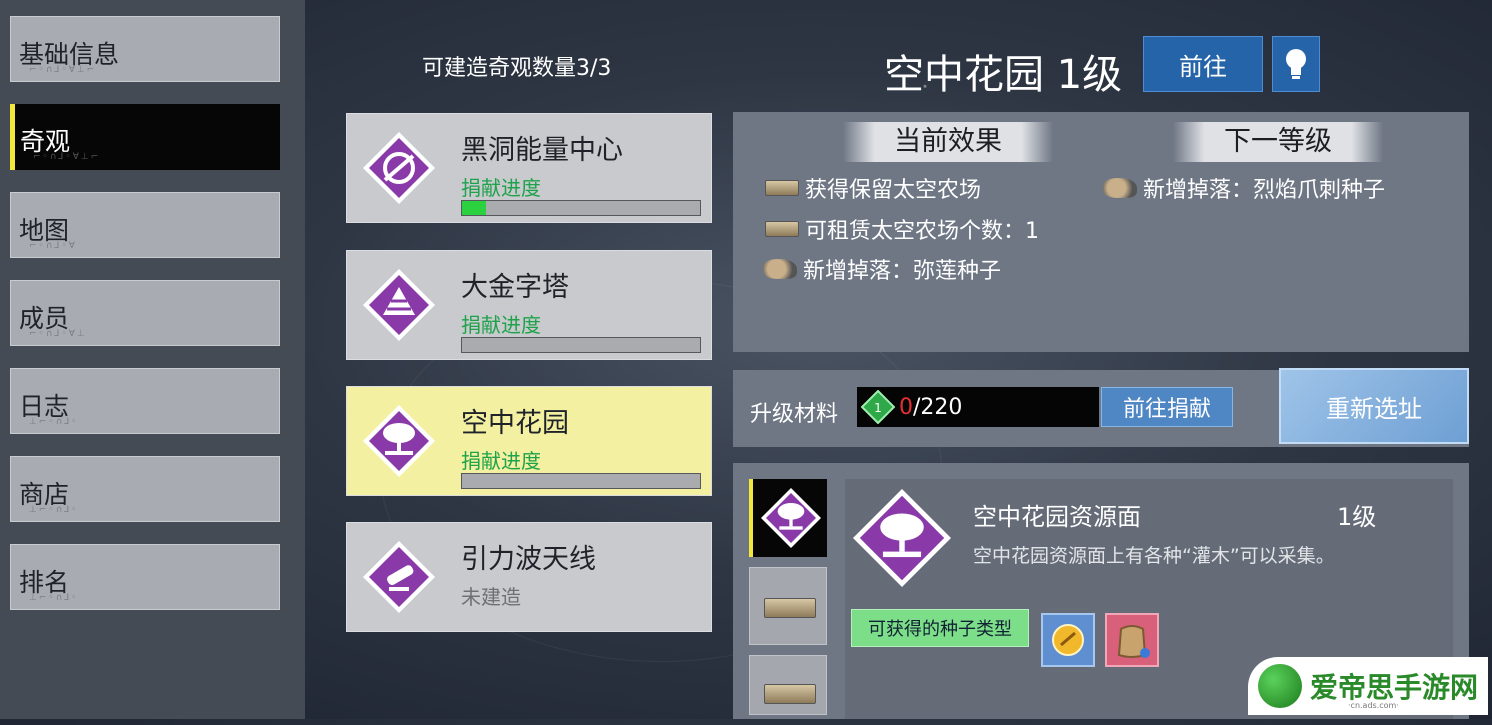  I want to click on material-counter: 1 0 /220, so click(978, 407).